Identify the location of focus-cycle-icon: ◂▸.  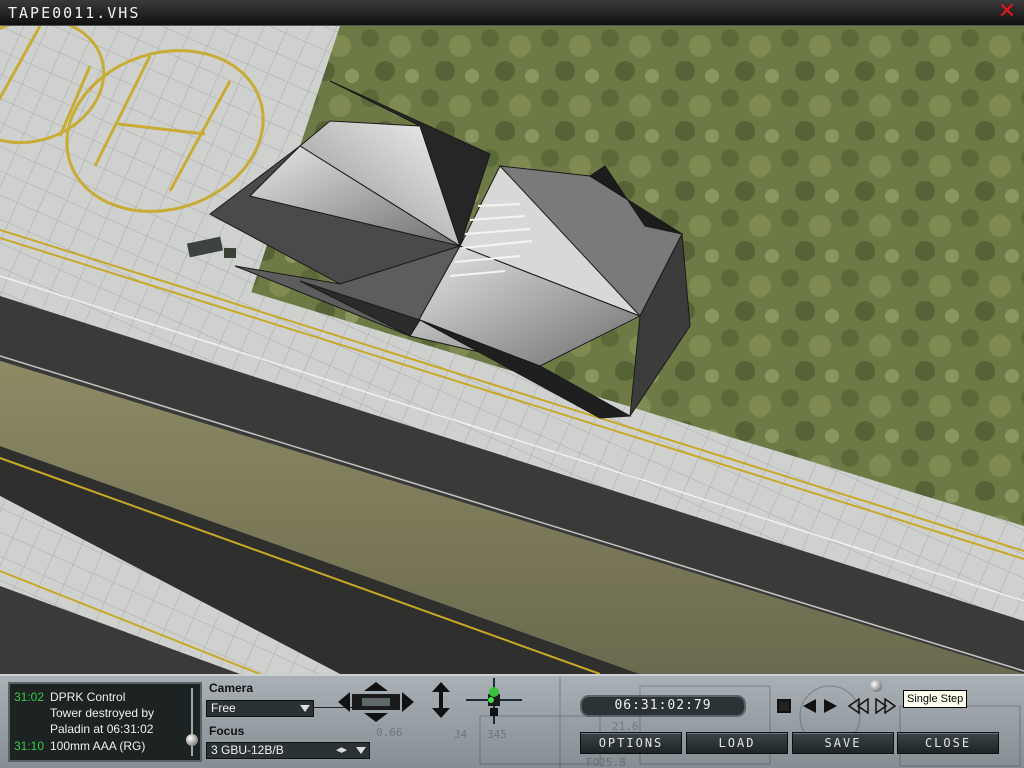
(341, 750).